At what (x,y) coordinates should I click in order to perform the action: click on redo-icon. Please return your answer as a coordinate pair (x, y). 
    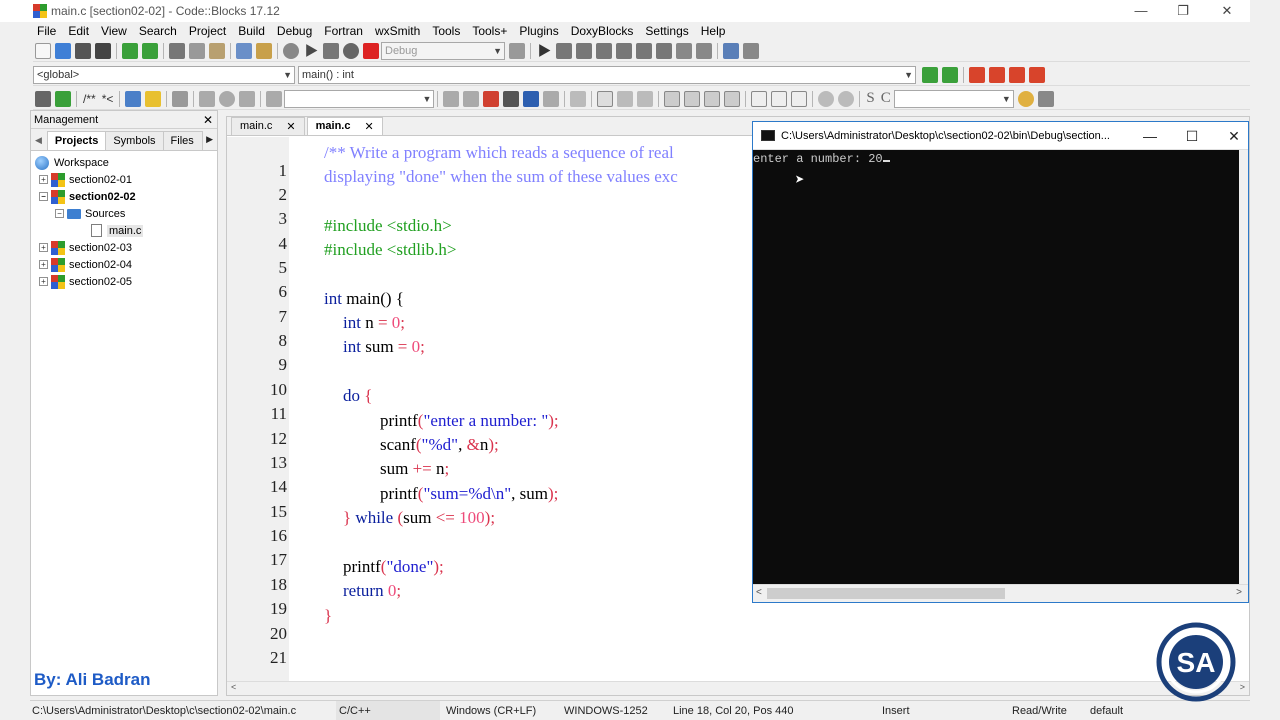
    Looking at the image, I should click on (150, 50).